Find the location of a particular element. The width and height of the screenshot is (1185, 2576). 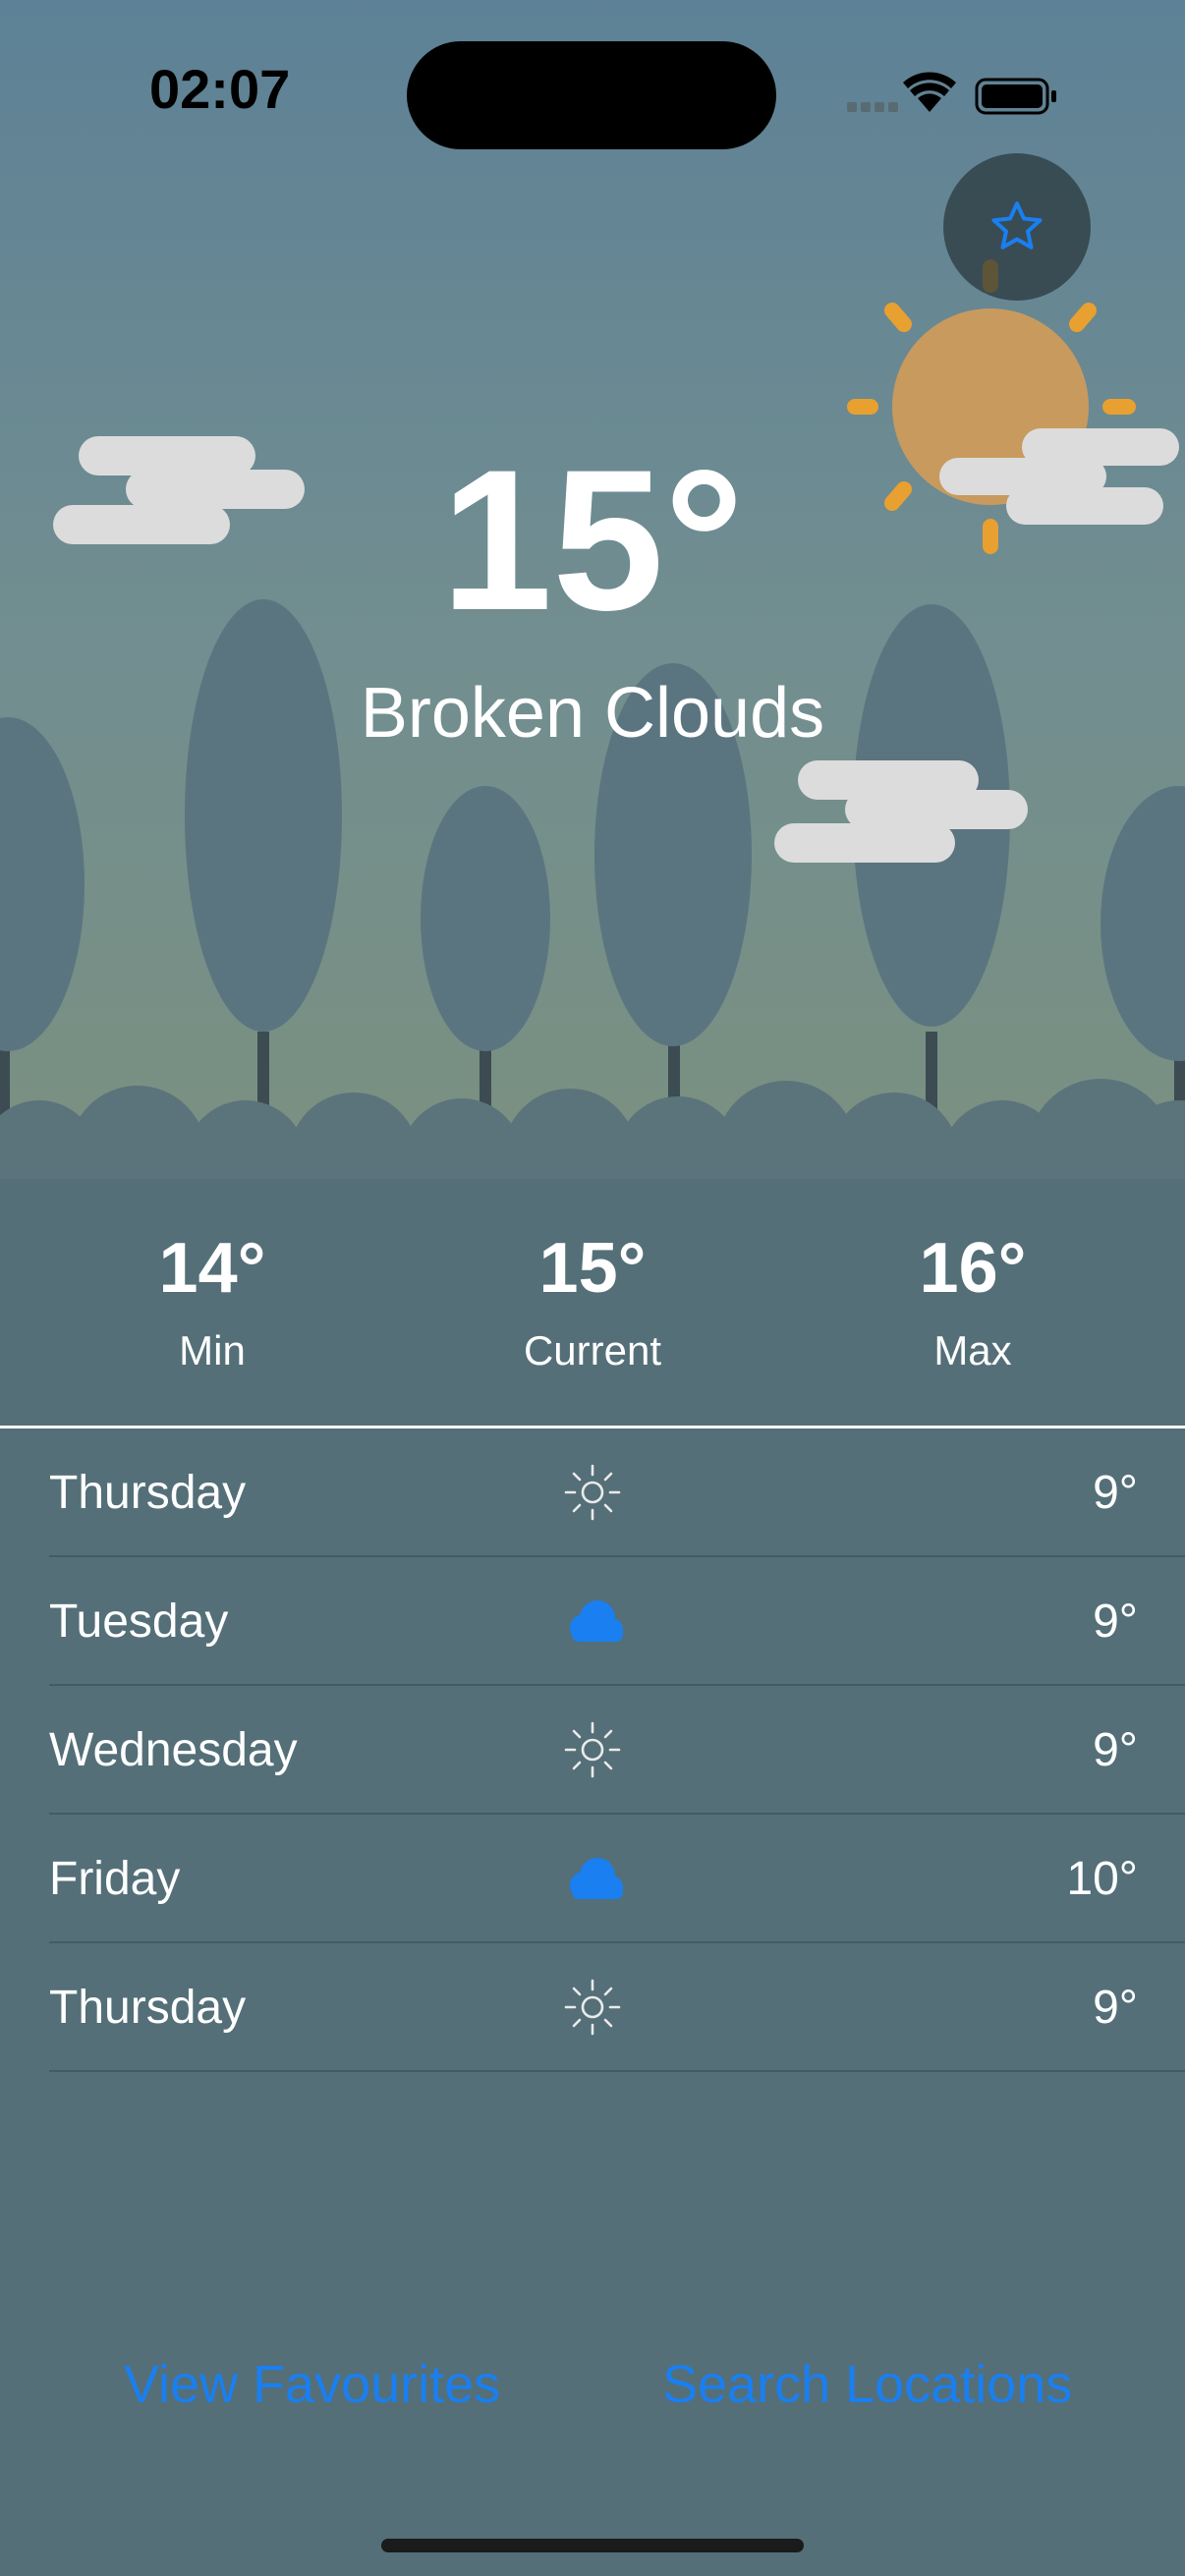

signal-icon is located at coordinates (873, 107).